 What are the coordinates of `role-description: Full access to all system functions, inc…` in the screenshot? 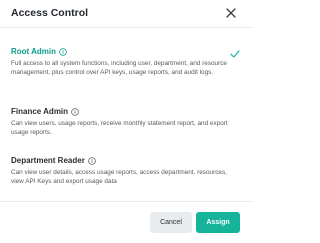 It's located at (119, 68).